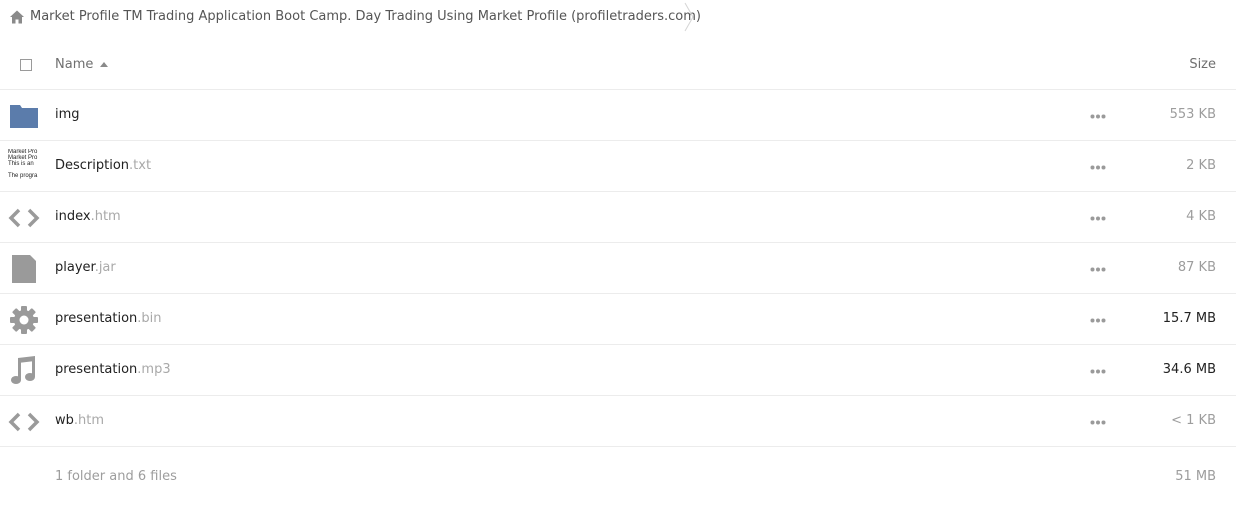  What do you see at coordinates (24, 320) in the screenshot?
I see `gear-icon` at bounding box center [24, 320].